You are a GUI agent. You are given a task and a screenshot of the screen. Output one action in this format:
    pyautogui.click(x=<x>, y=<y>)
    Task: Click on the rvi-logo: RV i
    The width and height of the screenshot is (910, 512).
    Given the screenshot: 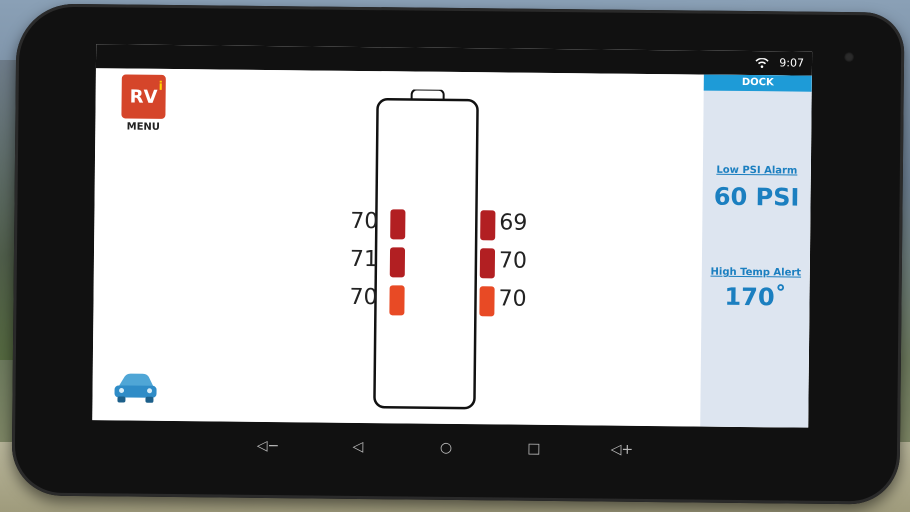 What is the action you would take?
    pyautogui.click(x=143, y=96)
    